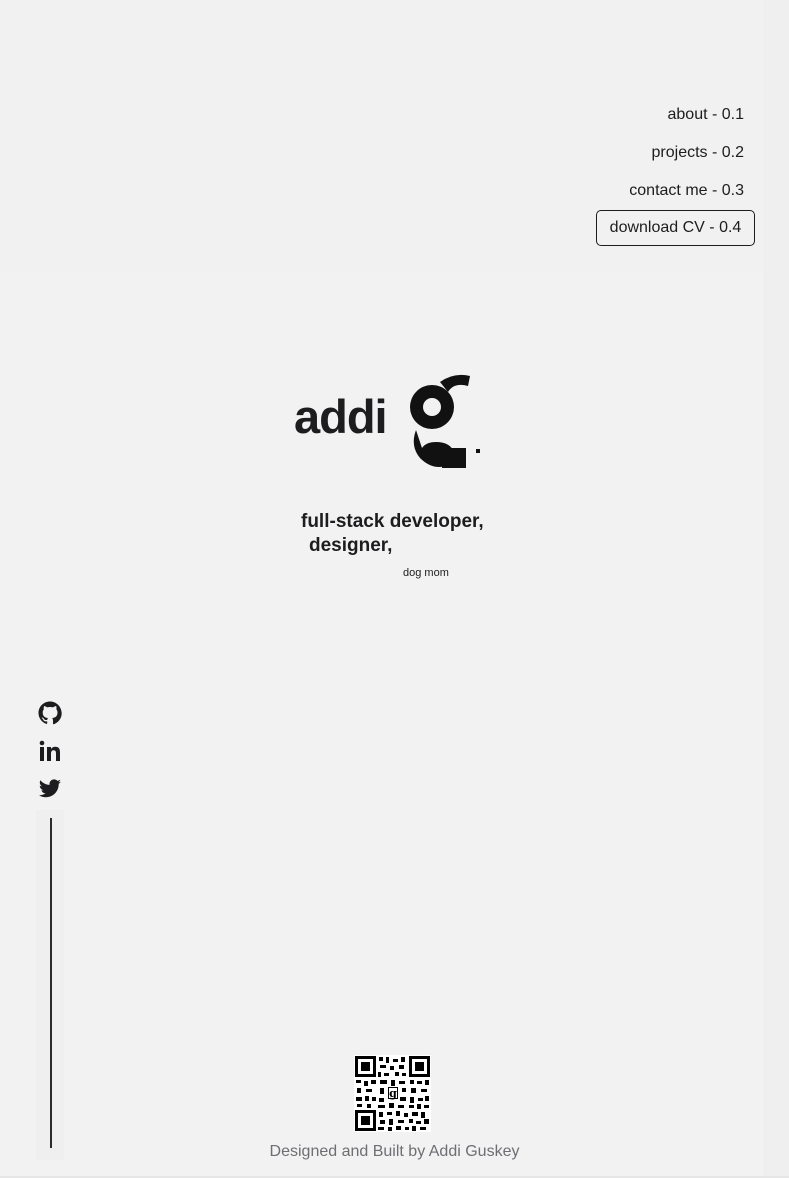 This screenshot has height=1178, width=789. Describe the element at coordinates (686, 191) in the screenshot. I see `nav-link-contact: contact me - 0.3` at that location.